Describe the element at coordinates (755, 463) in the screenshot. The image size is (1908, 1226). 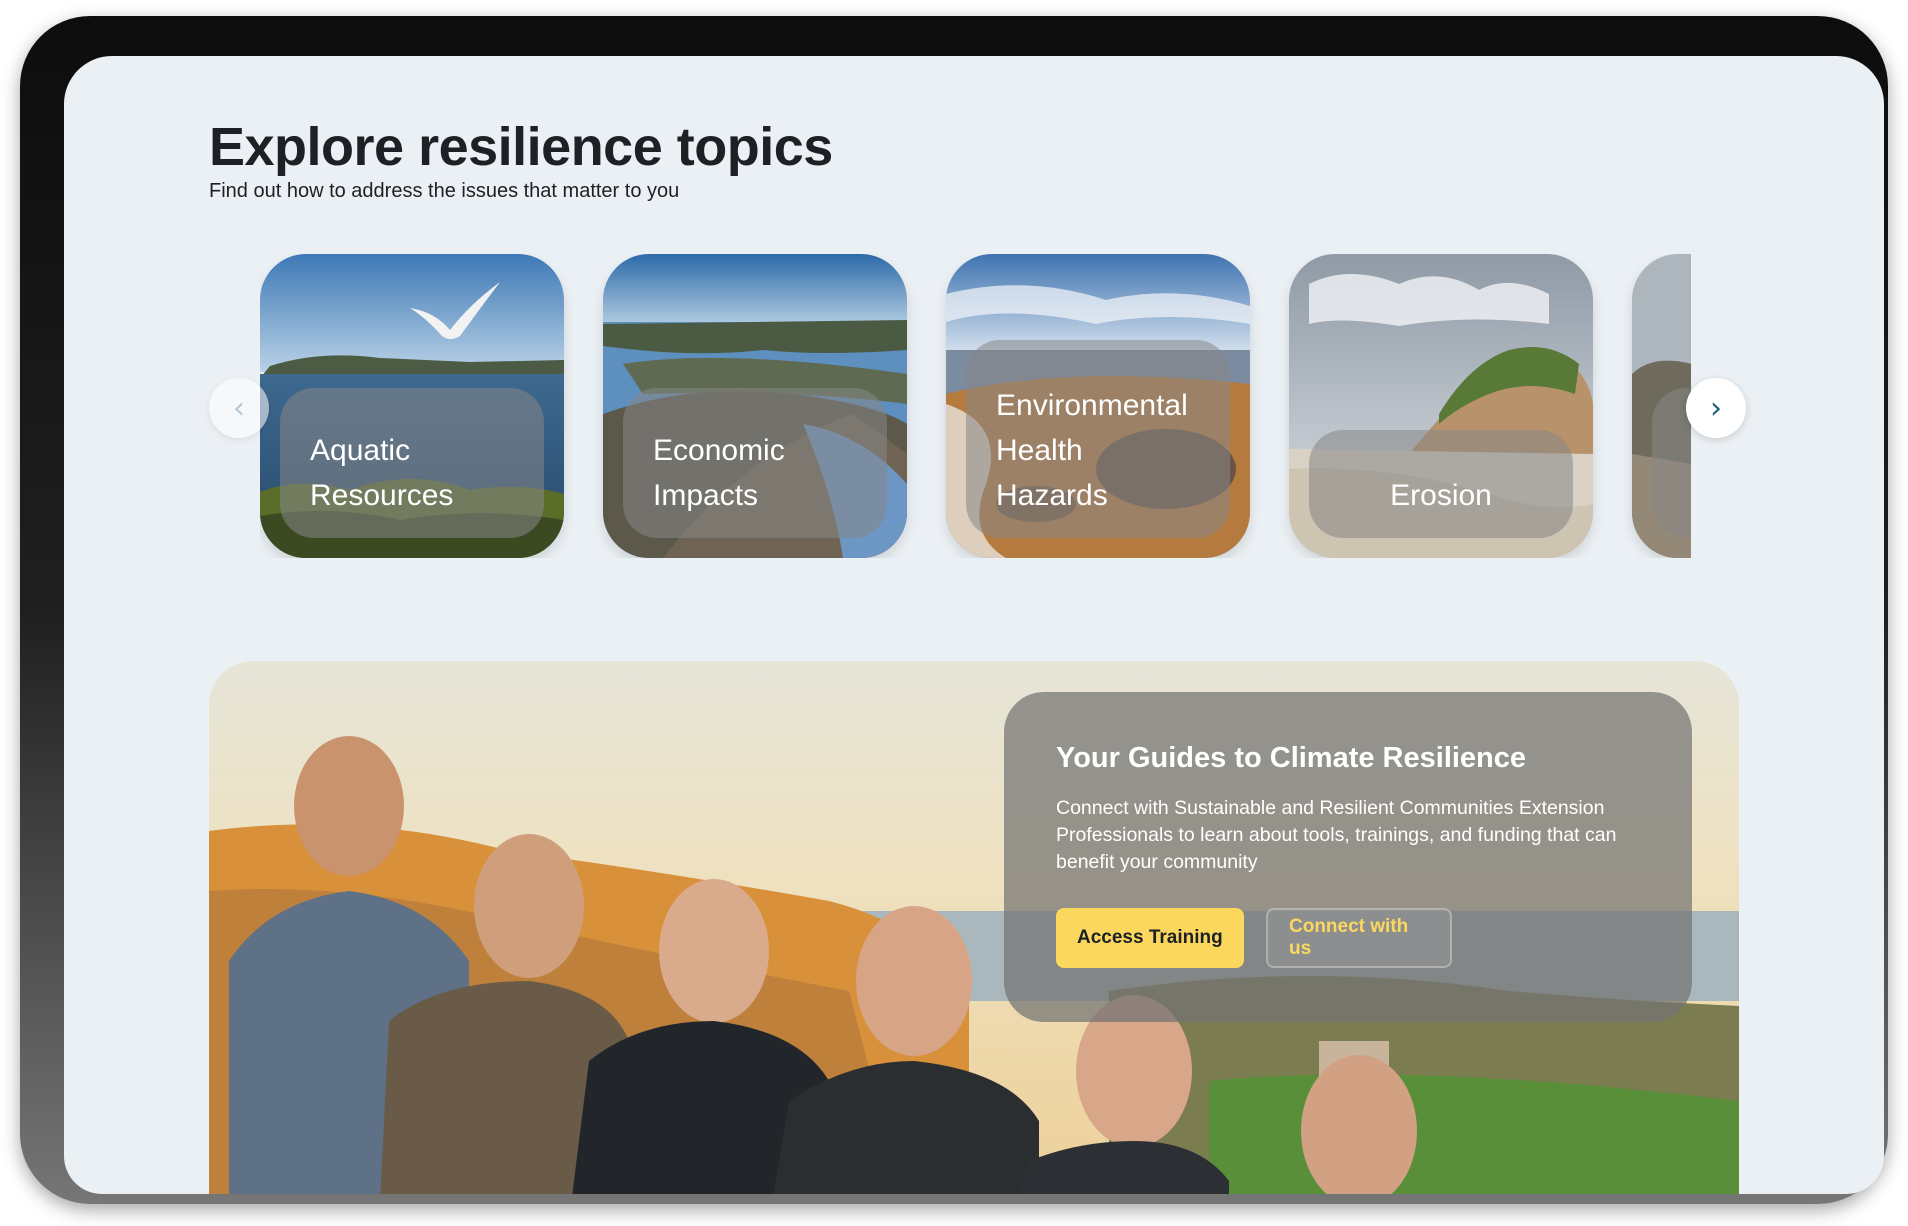
I see `topic-card-label: Economic Impacts` at that location.